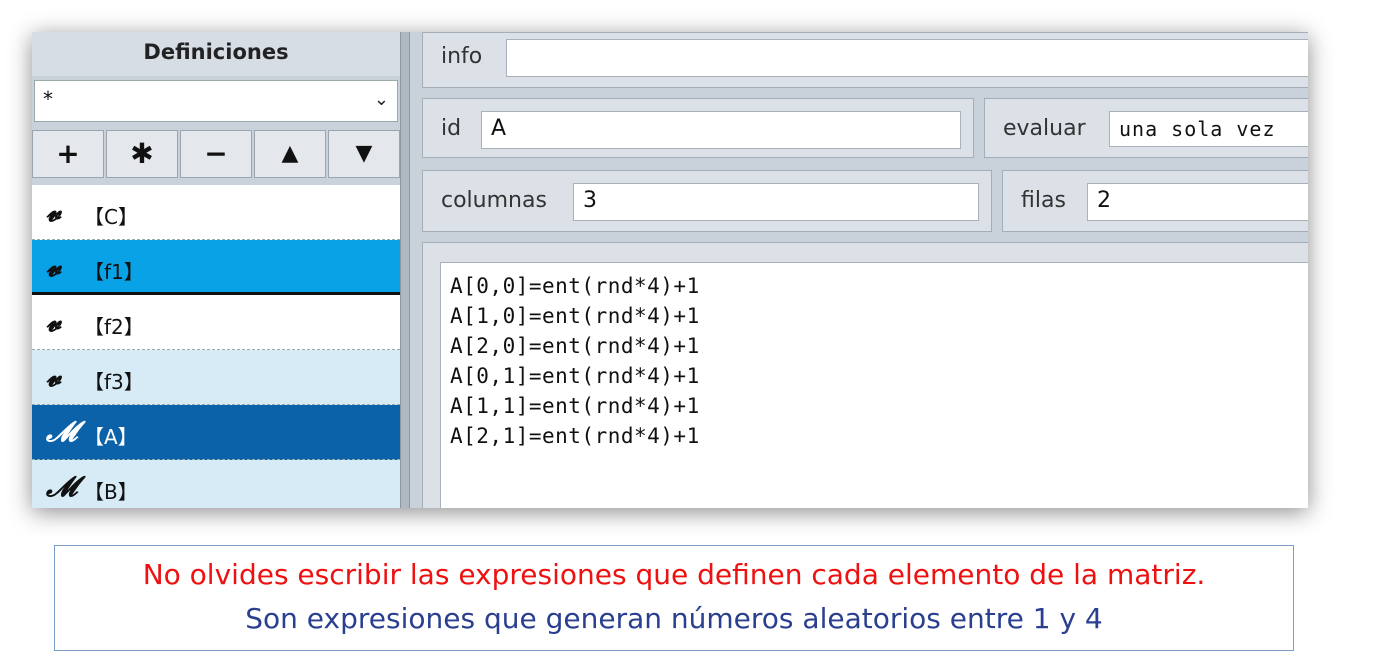  Describe the element at coordinates (111, 217) in the screenshot. I see `definition-item-label: 【C】` at that location.